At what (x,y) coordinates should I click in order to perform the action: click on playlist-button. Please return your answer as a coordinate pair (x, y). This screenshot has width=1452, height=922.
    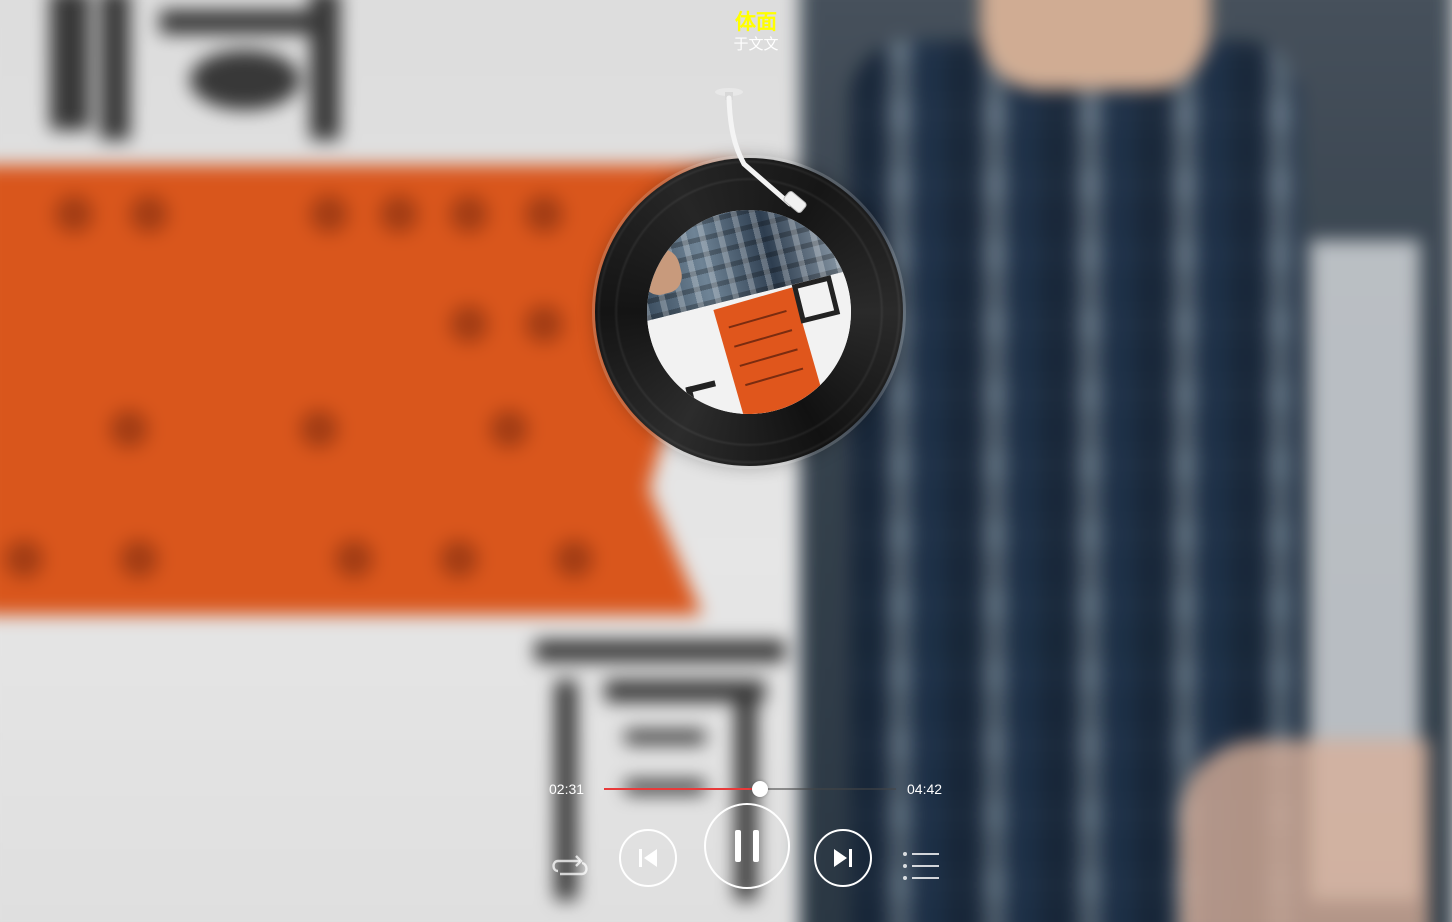
    Looking at the image, I should click on (921, 867).